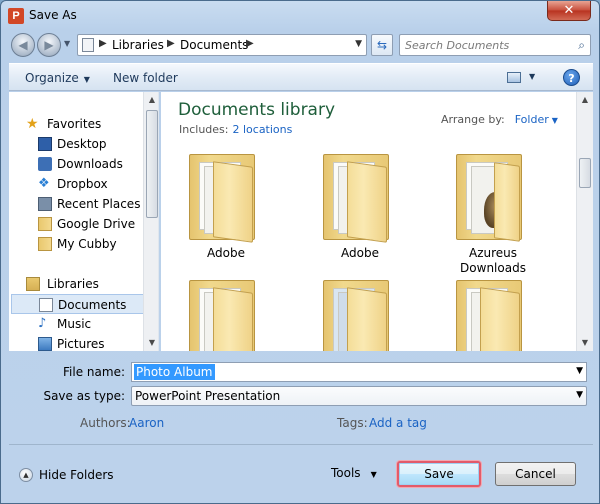 The width and height of the screenshot is (600, 504). Describe the element at coordinates (473, 119) in the screenshot. I see `arrange-label: Arrange by:` at that location.